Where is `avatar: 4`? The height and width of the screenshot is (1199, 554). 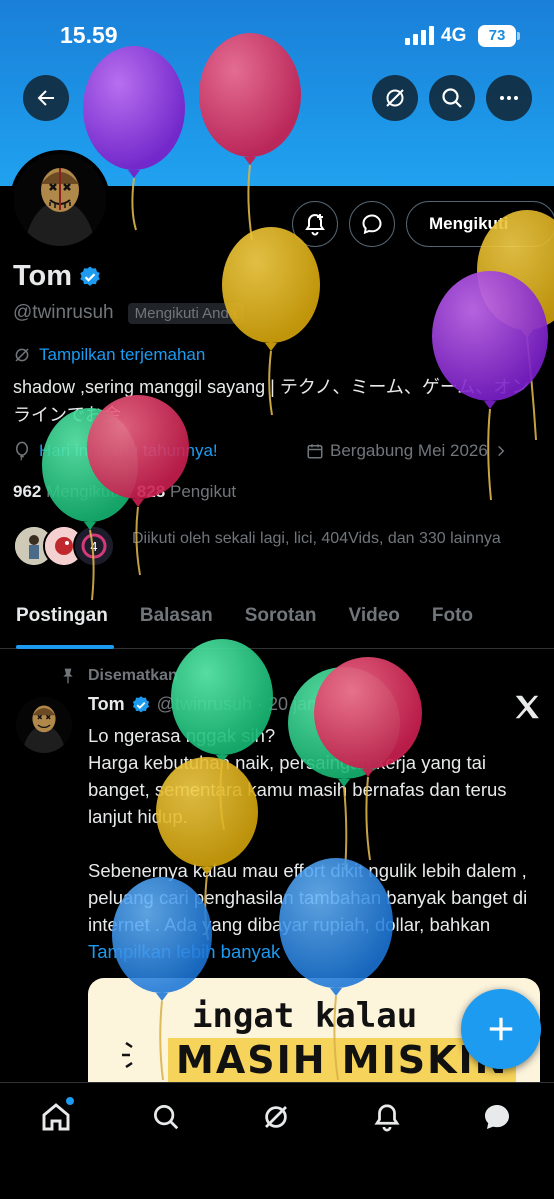
avatar: 4 is located at coordinates (94, 546).